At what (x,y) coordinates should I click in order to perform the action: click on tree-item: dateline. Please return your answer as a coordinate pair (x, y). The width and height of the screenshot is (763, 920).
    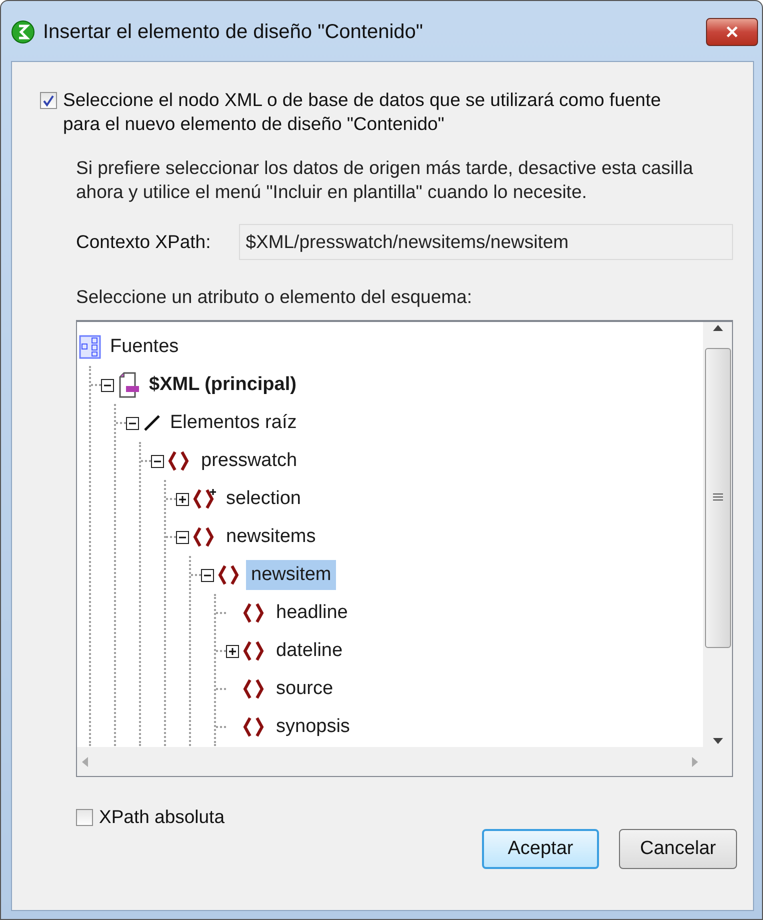
    Looking at the image, I should click on (309, 651).